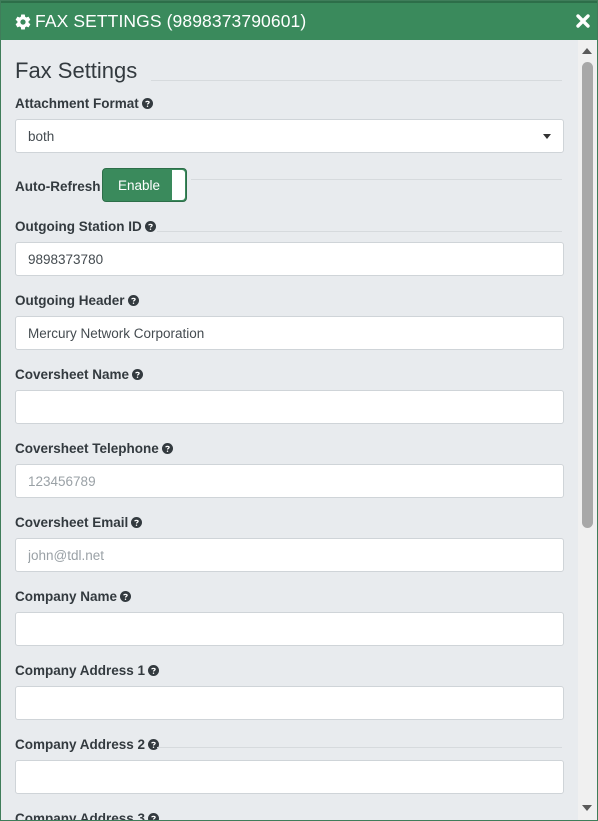  Describe the element at coordinates (78, 226) in the screenshot. I see `outgoing-station-id-label-text: Outgoing Station ID` at that location.